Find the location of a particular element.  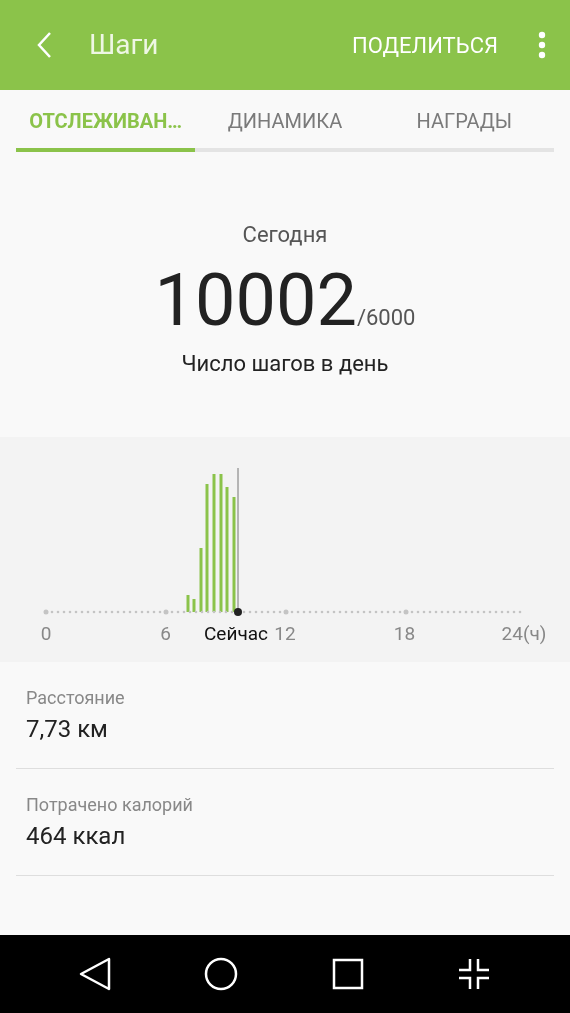

stat-value: 7,73 км is located at coordinates (67, 729).